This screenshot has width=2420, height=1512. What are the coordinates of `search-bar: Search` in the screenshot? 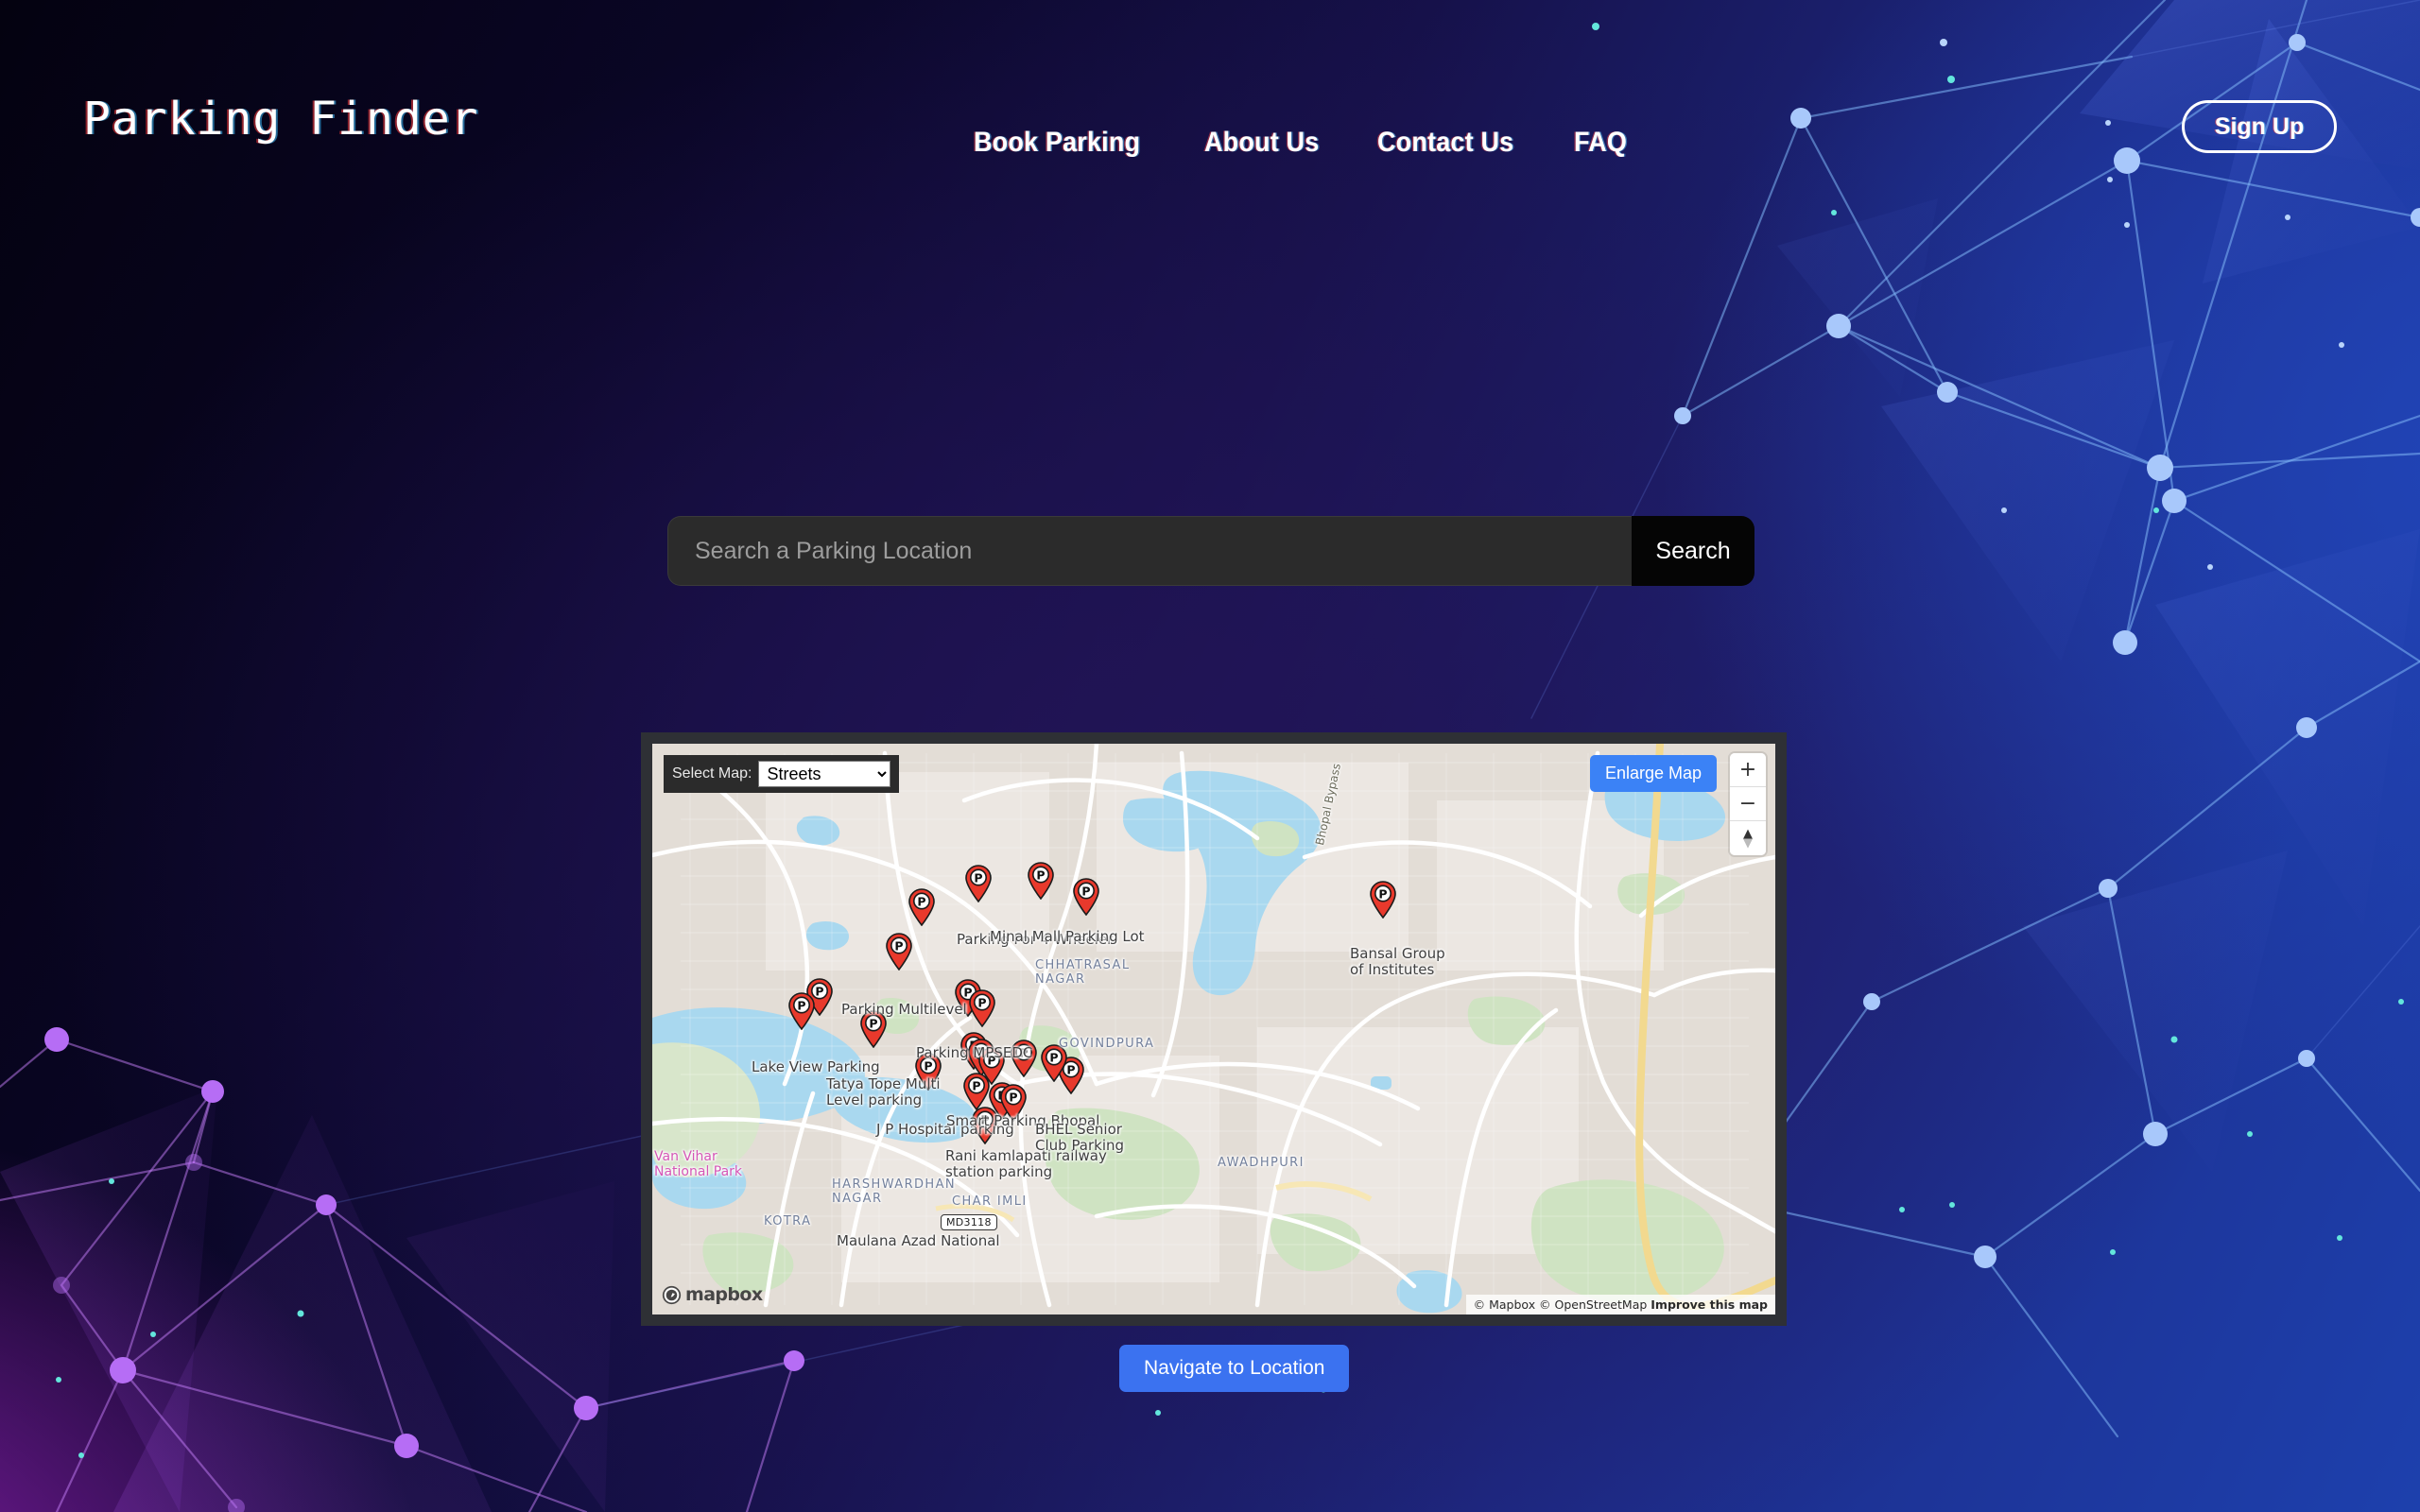 It's located at (1210, 551).